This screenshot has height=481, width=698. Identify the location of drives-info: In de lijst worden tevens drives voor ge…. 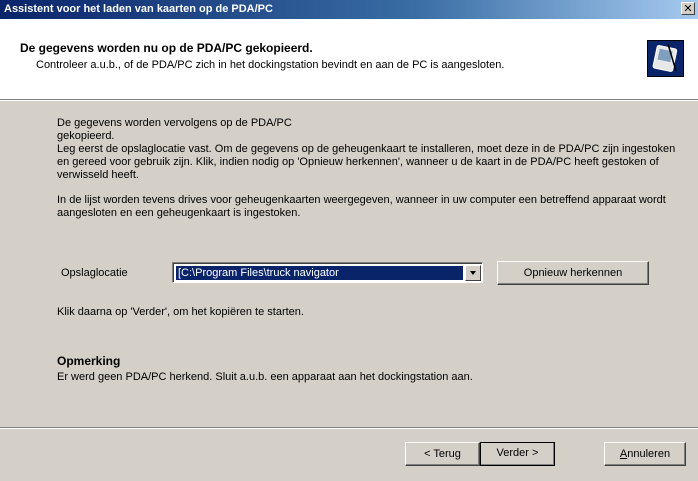
(361, 206).